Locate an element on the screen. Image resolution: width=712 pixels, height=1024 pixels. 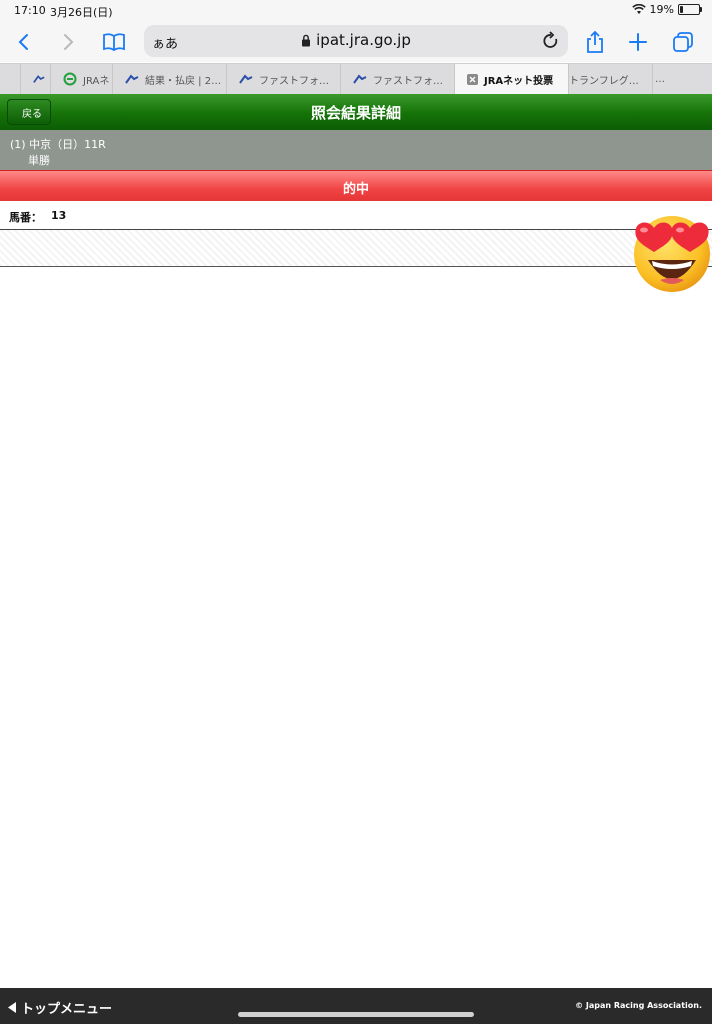
battery-icon is located at coordinates (690, 9).